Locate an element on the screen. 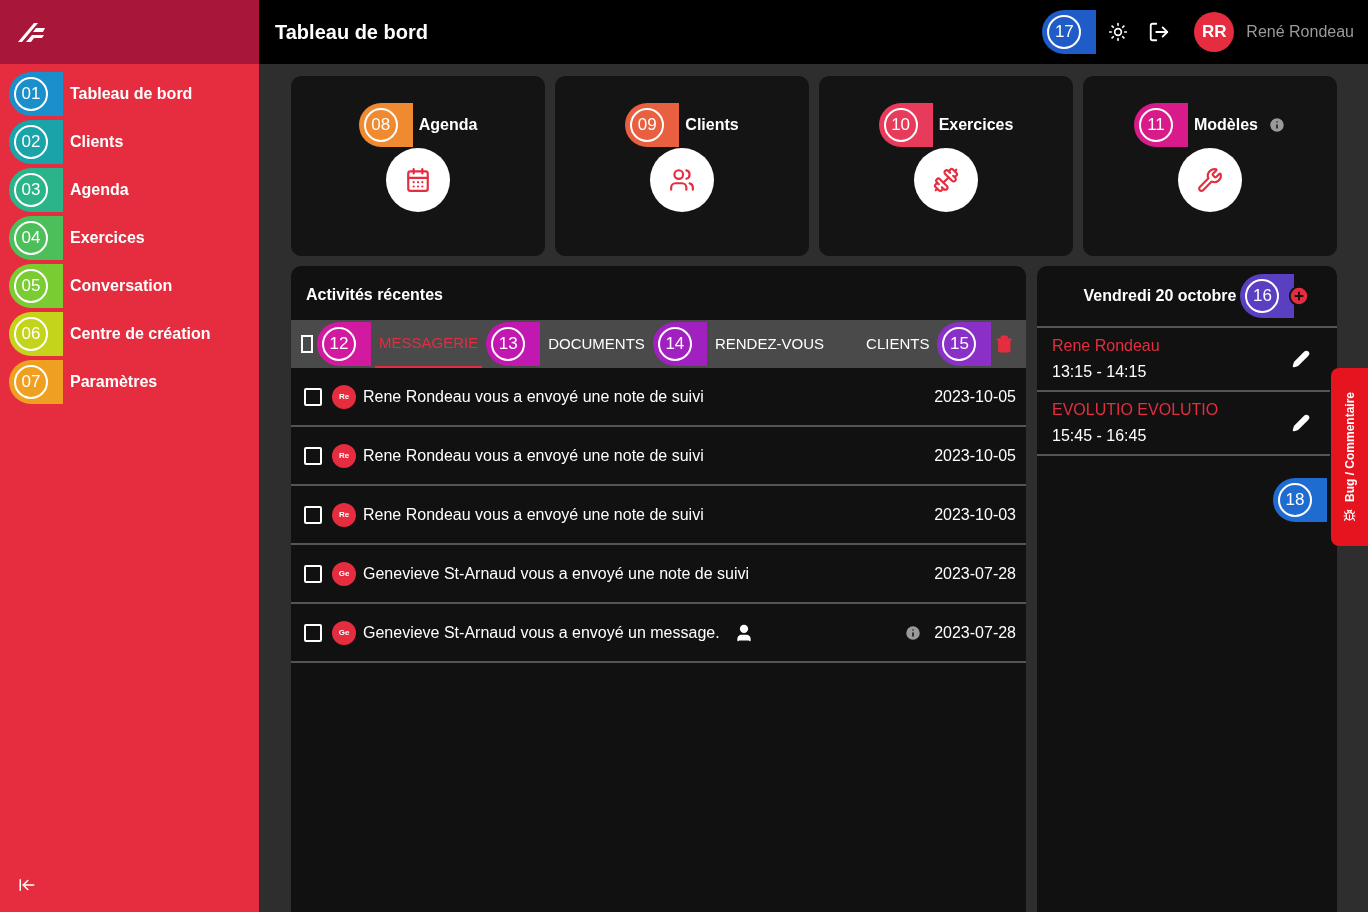 This screenshot has height=912, width=1368. number-badge: 18 is located at coordinates (1300, 500).